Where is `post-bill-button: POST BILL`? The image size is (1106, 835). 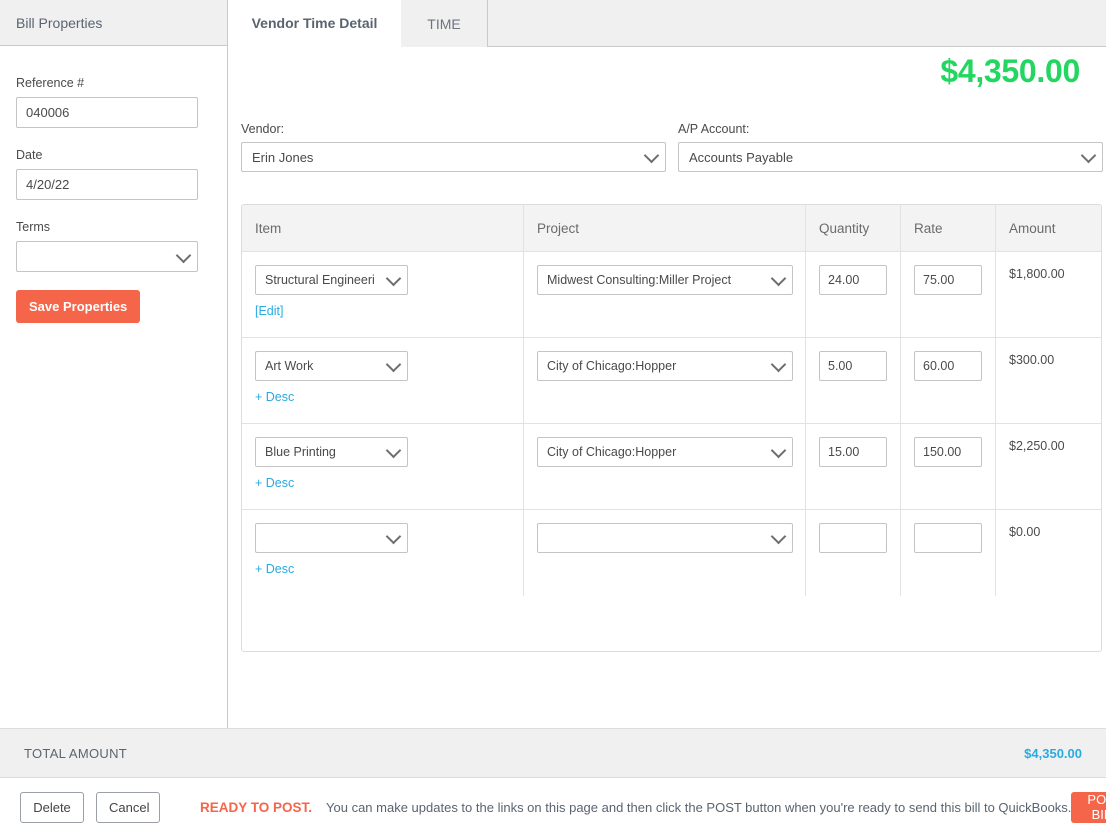
post-bill-button: POST BILL is located at coordinates (1088, 807).